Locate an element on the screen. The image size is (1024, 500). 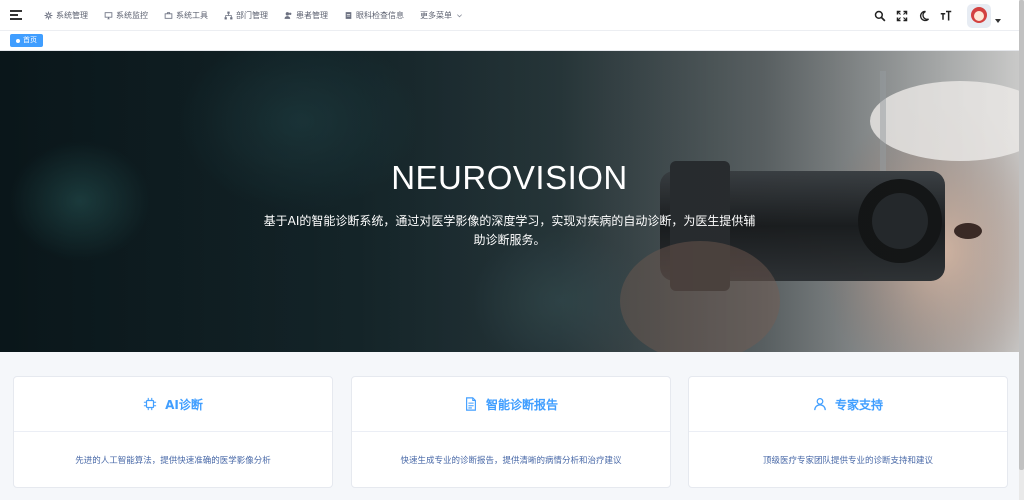
card-header: 智能诊断报告 is located at coordinates (511, 404).